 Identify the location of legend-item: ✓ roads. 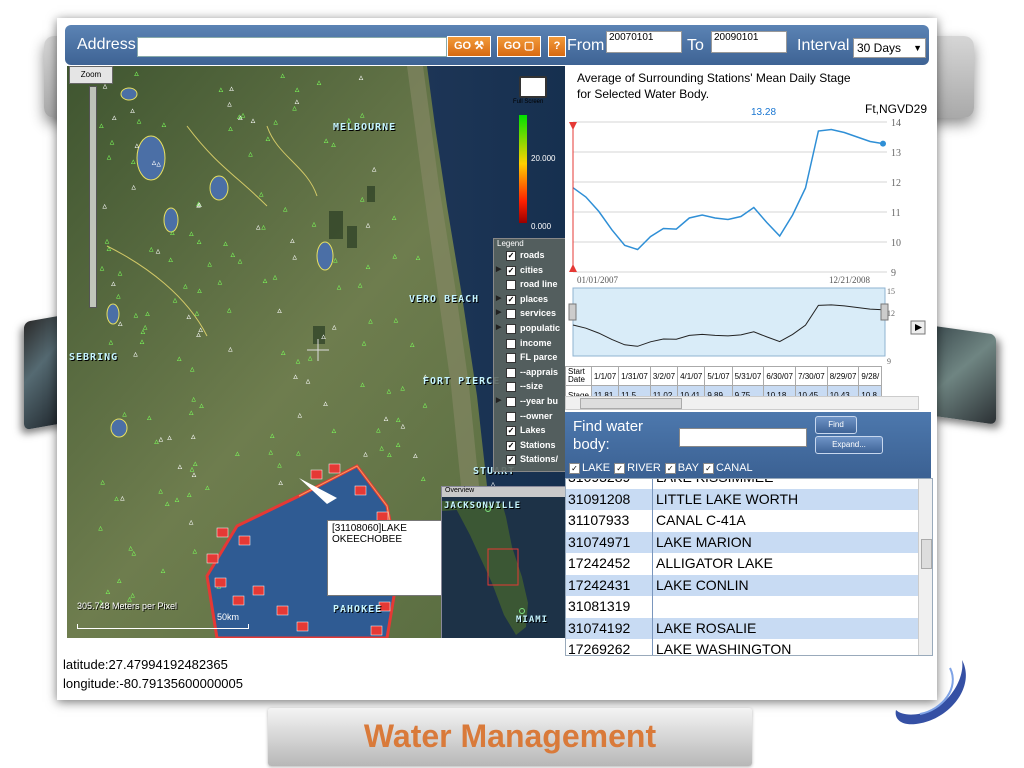
(529, 256).